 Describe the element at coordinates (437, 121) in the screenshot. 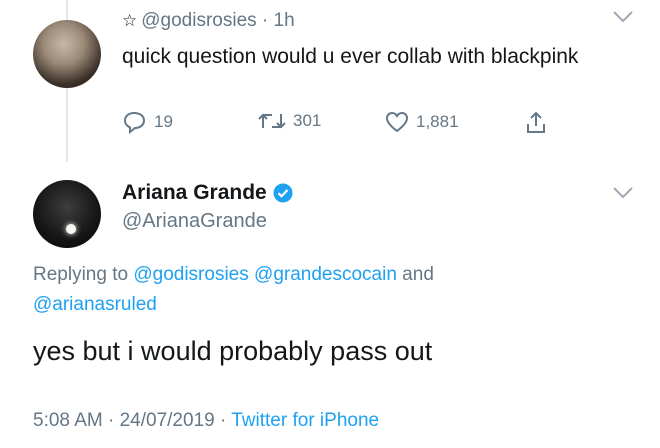

I see `like-count: 1,881` at that location.